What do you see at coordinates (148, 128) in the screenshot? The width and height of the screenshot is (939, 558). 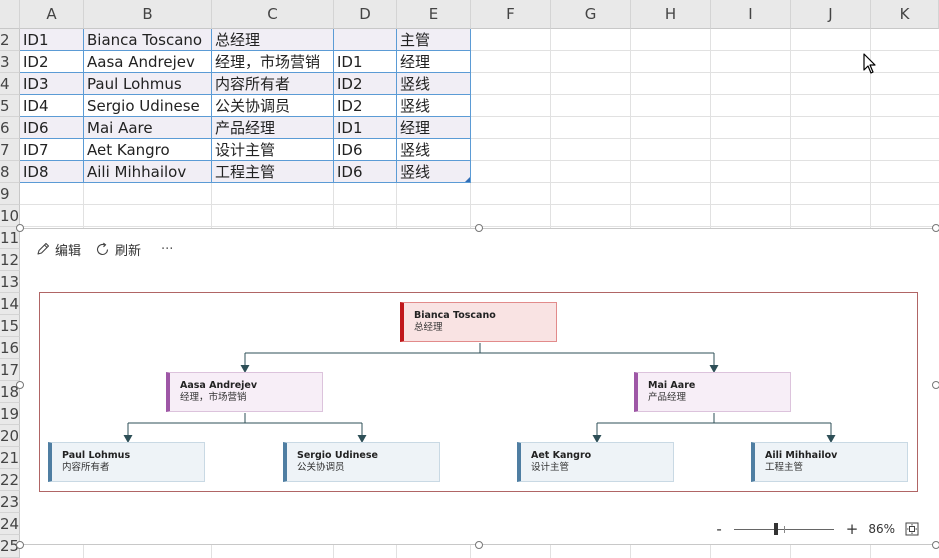 I see `cell-b6: Mai Aare` at bounding box center [148, 128].